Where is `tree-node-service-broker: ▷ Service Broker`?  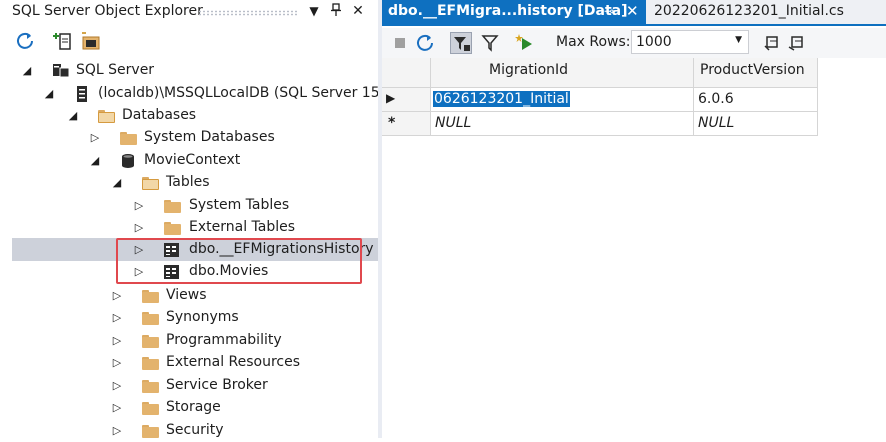
tree-node-service-broker: ▷ Service Broker is located at coordinates (189, 386).